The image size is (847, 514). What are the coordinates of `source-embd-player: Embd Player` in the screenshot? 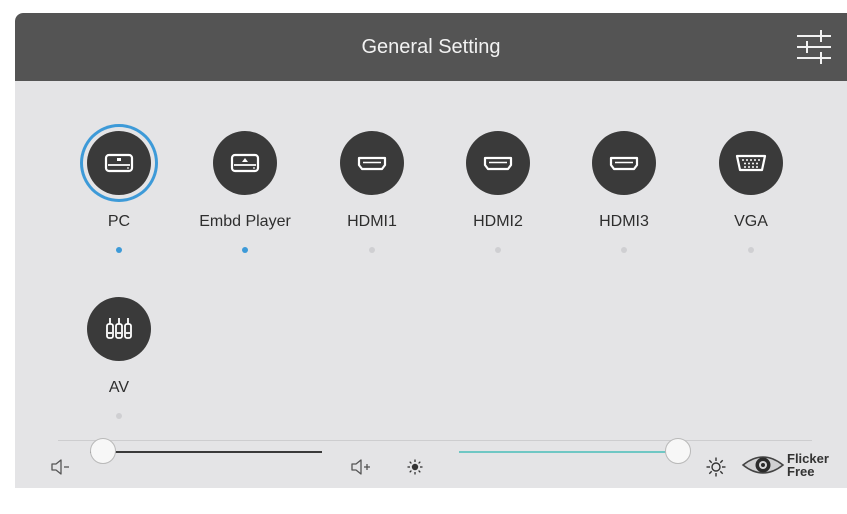 It's located at (245, 192).